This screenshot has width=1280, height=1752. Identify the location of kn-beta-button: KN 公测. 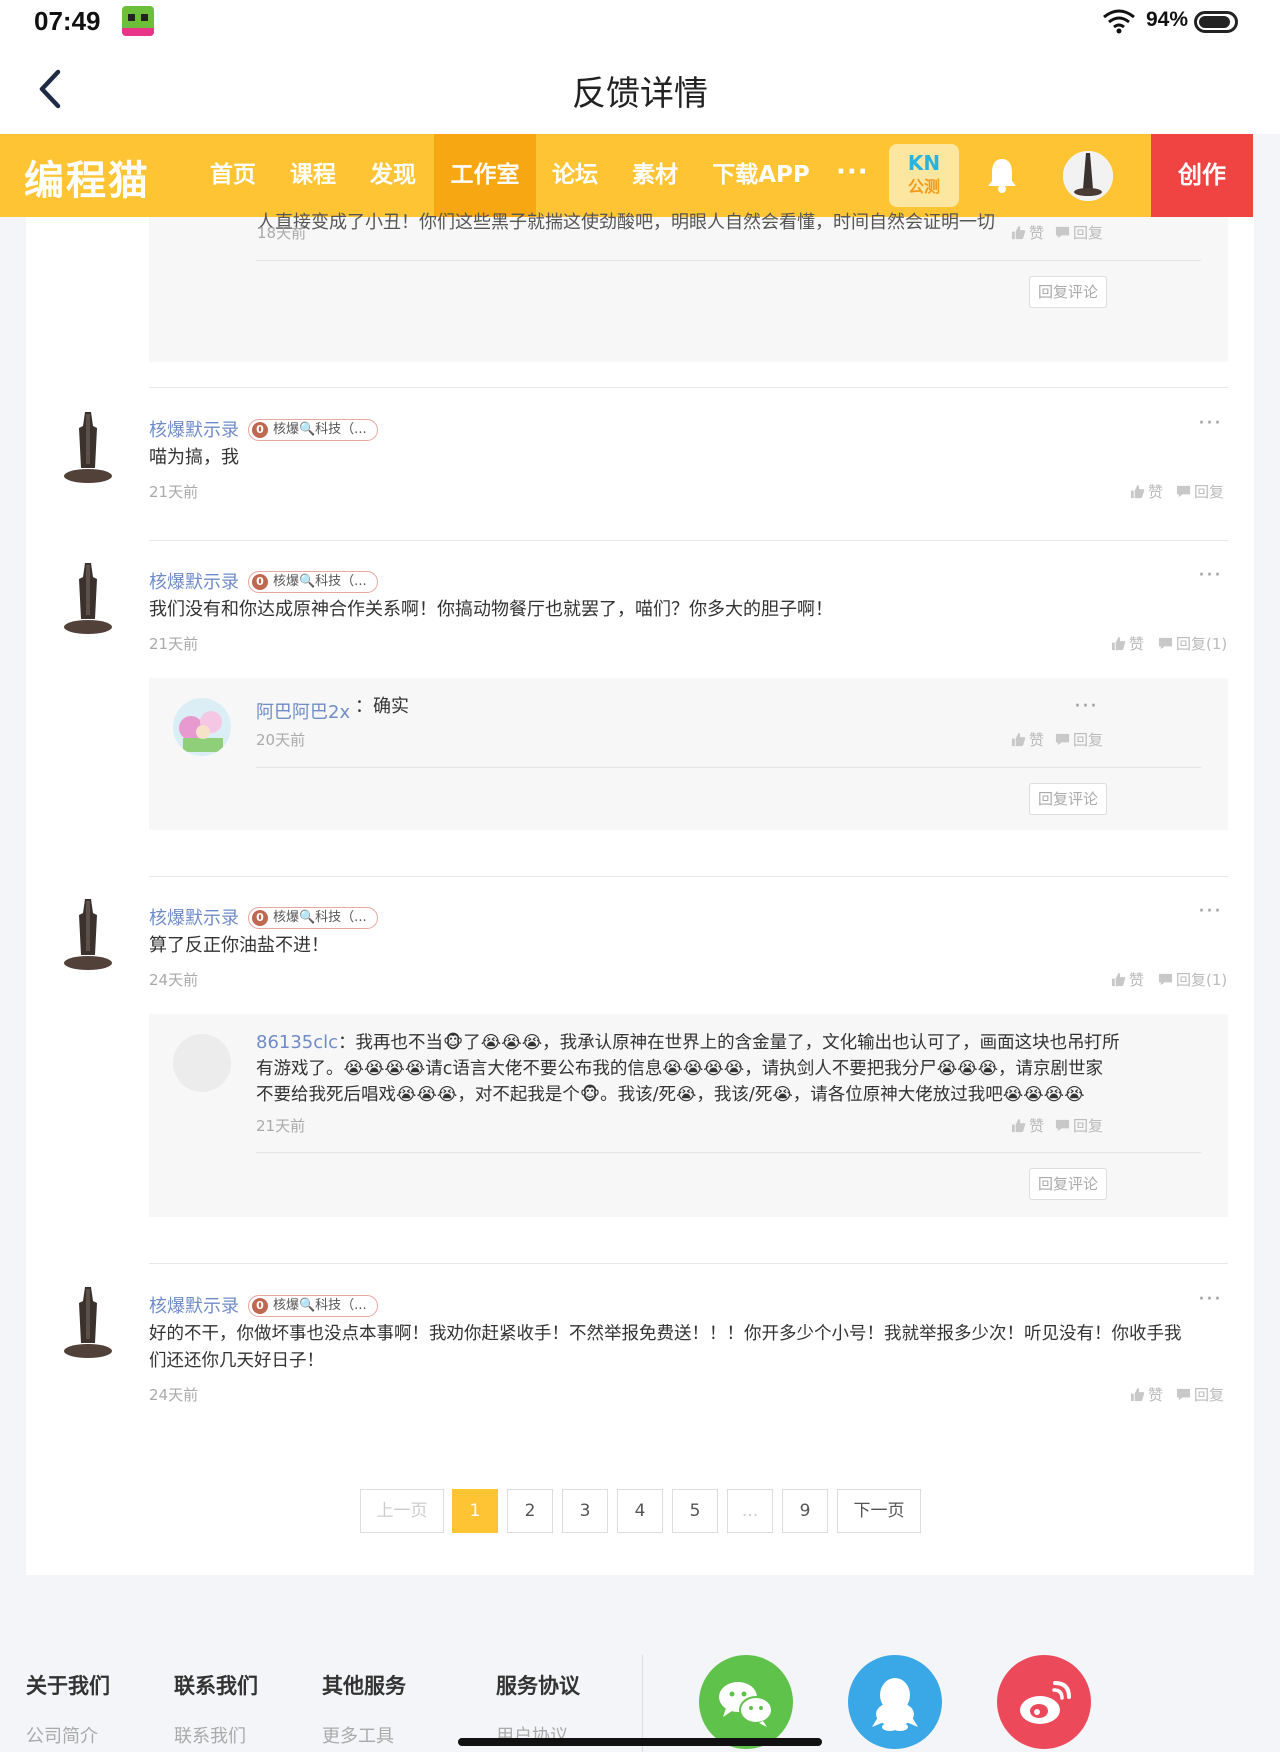
(924, 175).